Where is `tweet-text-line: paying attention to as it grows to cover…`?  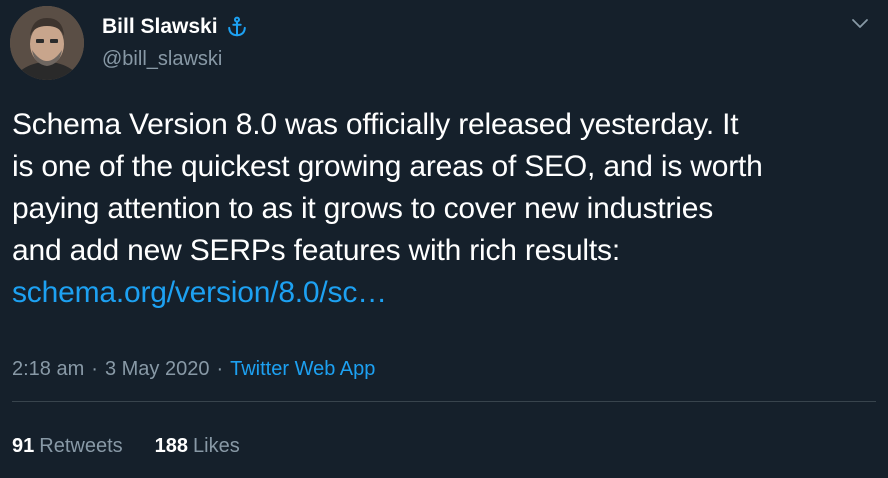 tweet-text-line: paying attention to as it grows to cover… is located at coordinates (363, 208).